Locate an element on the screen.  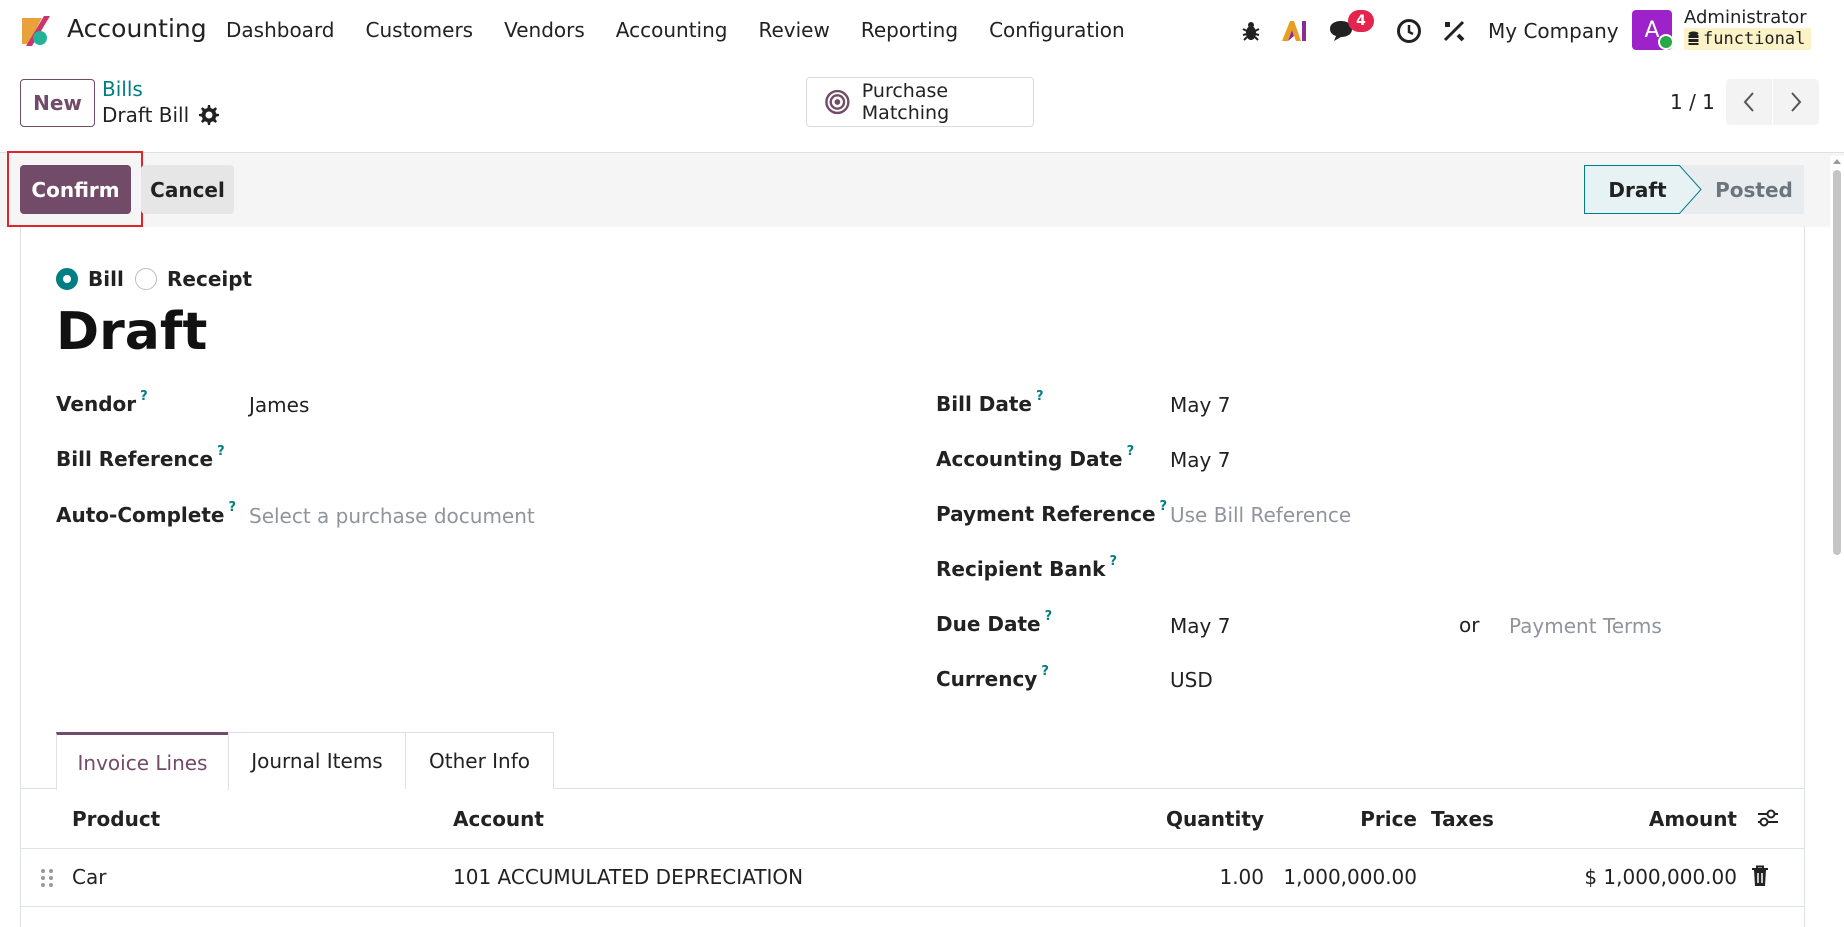
payment-reference-label: Payment Reference? is located at coordinates (1052, 512).